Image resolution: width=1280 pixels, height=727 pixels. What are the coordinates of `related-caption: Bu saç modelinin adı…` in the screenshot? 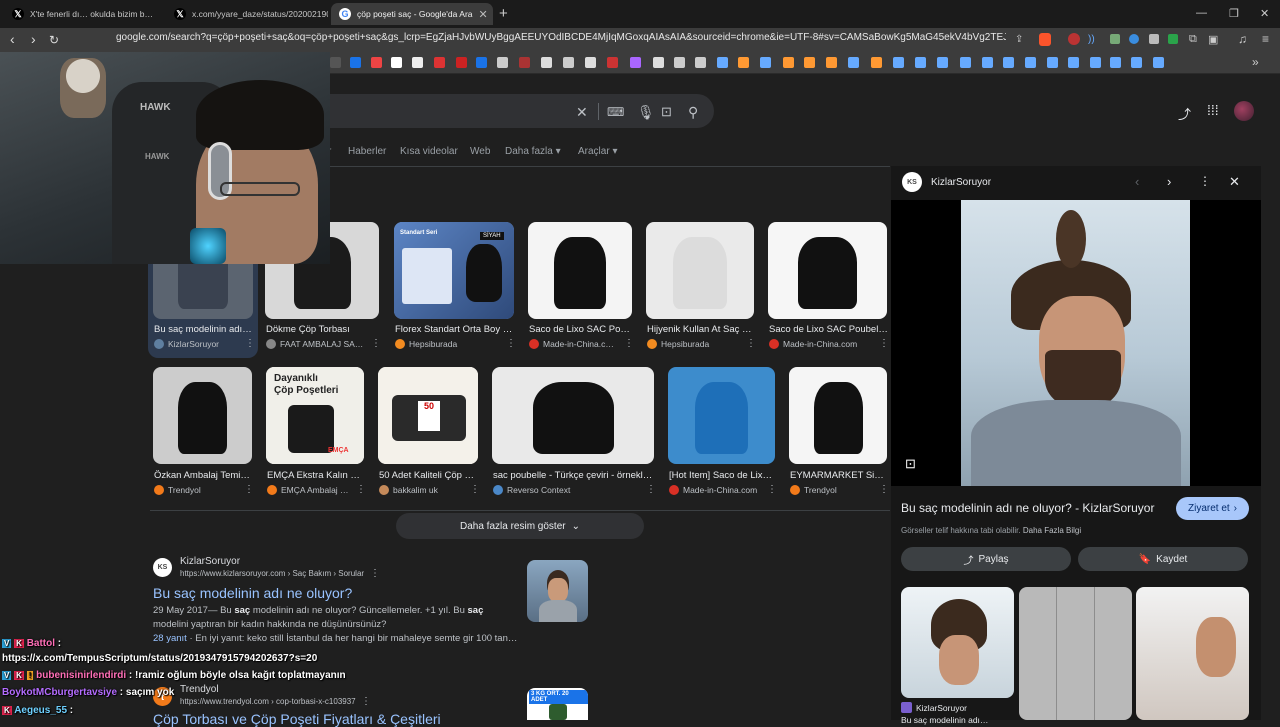 It's located at (944, 720).